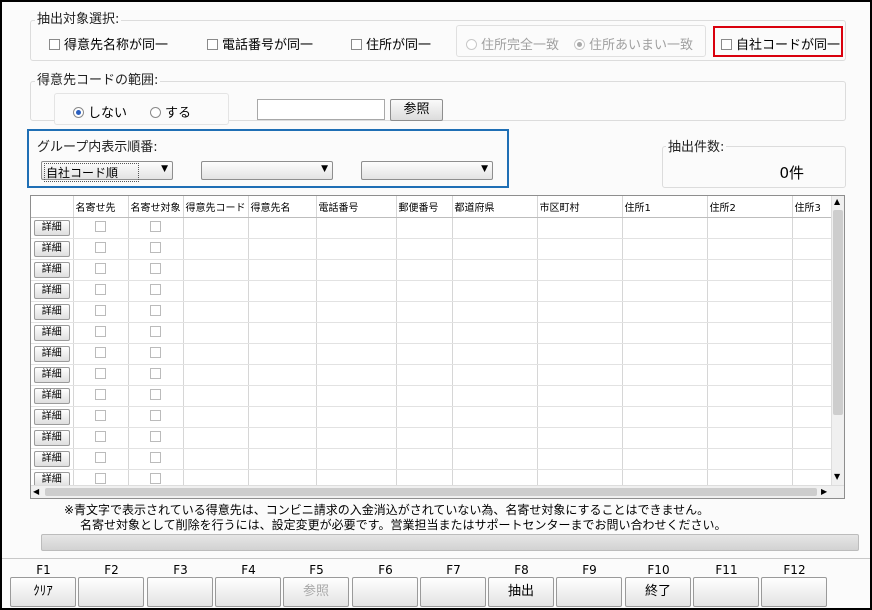 The height and width of the screenshot is (610, 872). I want to click on horizontal-scrollbar: ◀ ▶, so click(437, 491).